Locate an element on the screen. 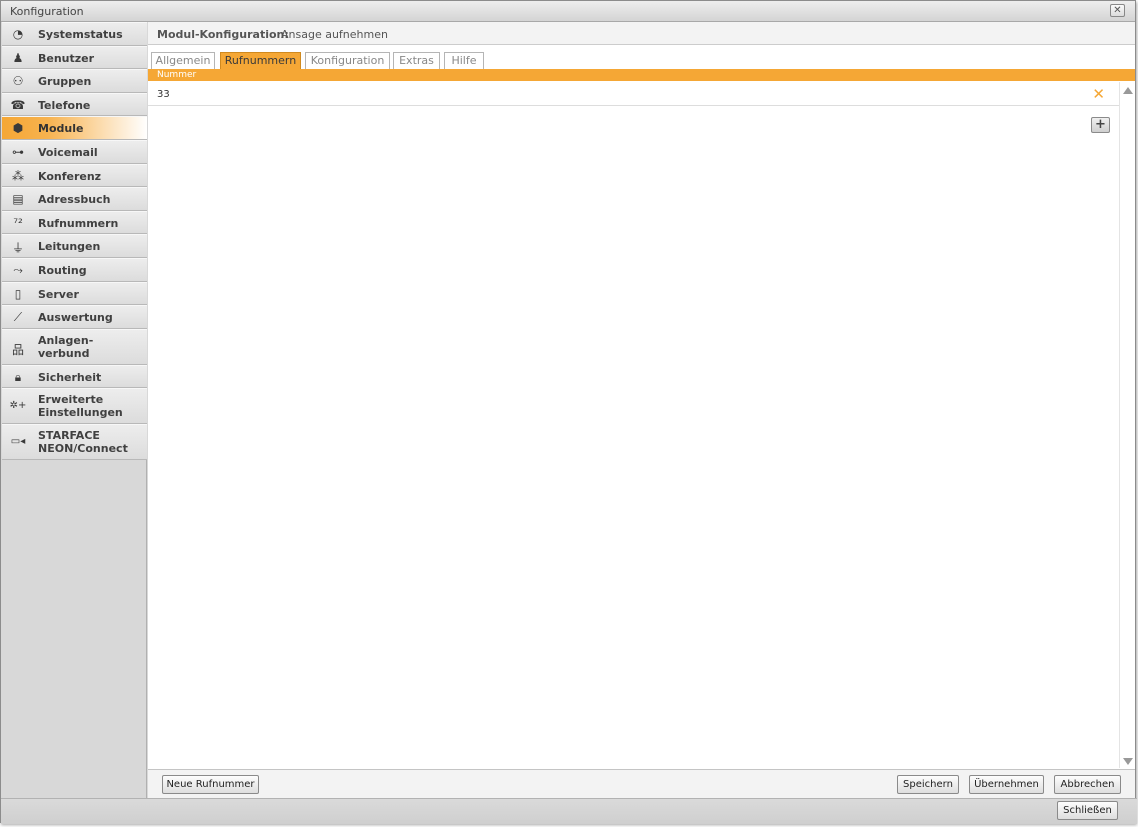 This screenshot has height=827, width=1138. sidebar-item-label: Rufnummern is located at coordinates (78, 223).